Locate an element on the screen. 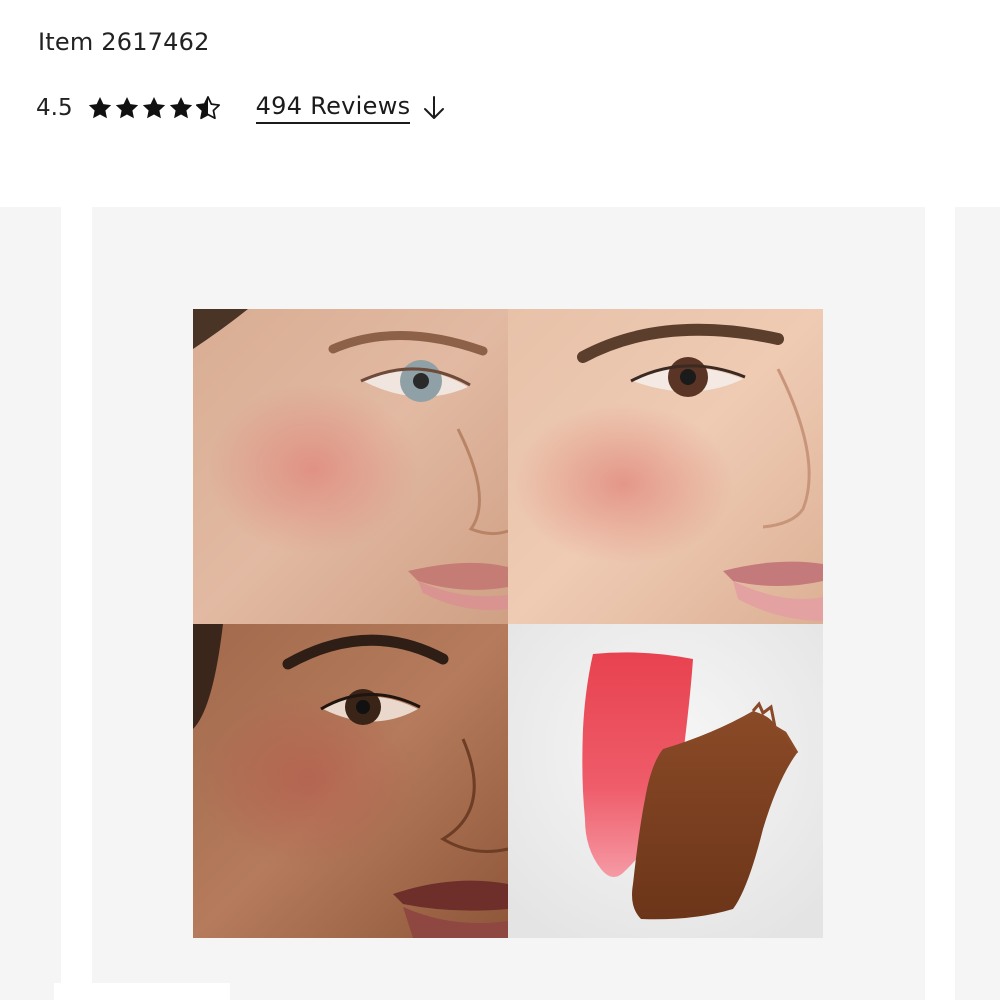 This screenshot has width=1000, height=1000. rating-value: 4.5 is located at coordinates (54, 108).